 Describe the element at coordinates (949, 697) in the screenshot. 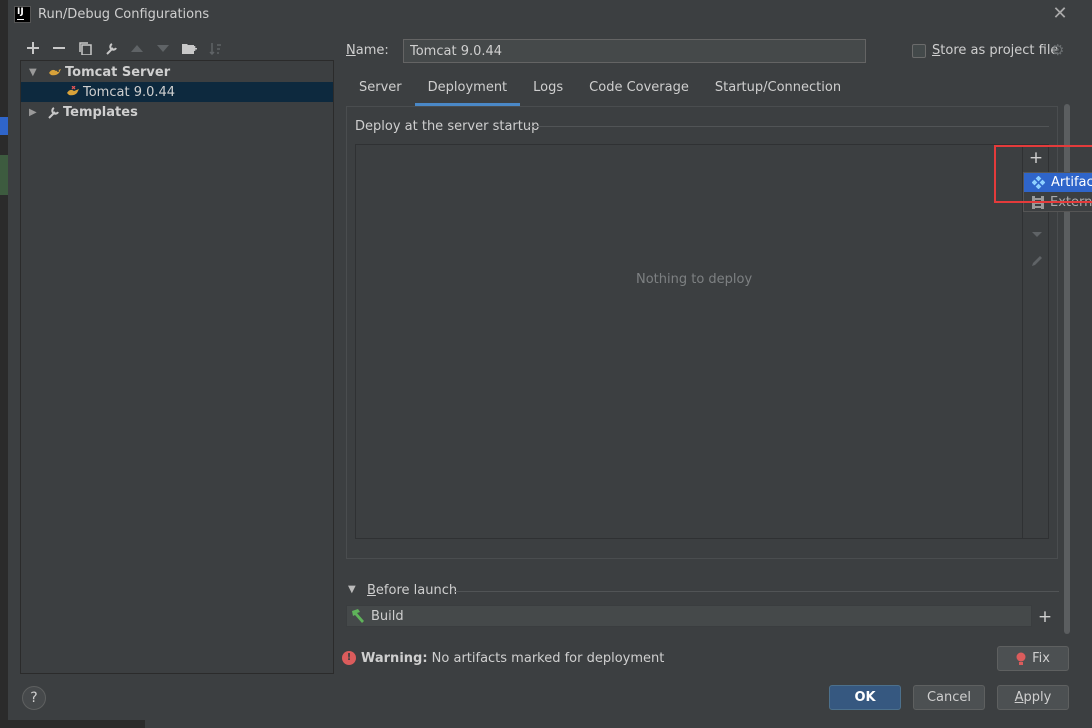

I see `cancel-button: Cancel` at that location.